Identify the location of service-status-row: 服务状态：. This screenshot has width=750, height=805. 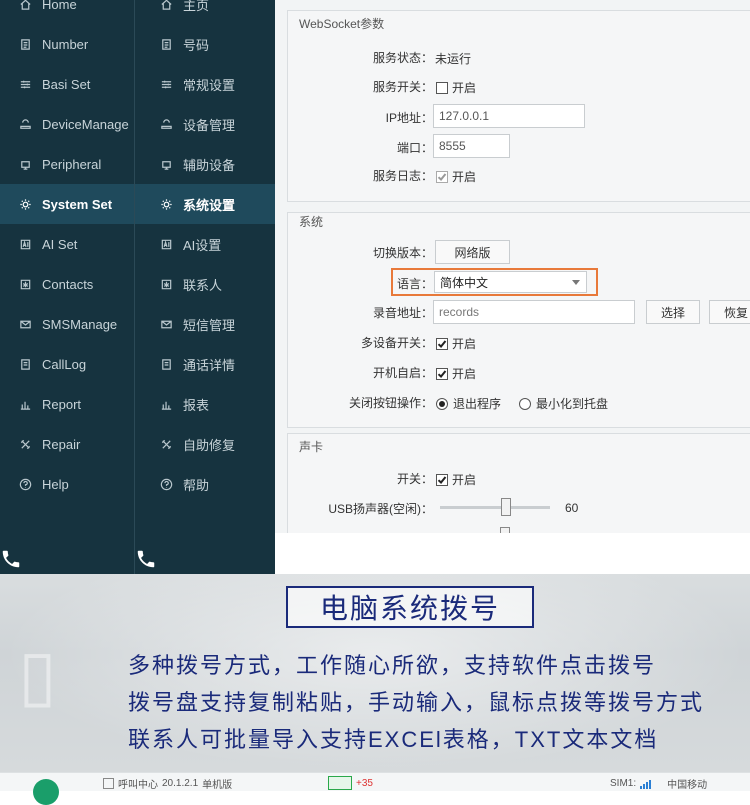
(354, 57).